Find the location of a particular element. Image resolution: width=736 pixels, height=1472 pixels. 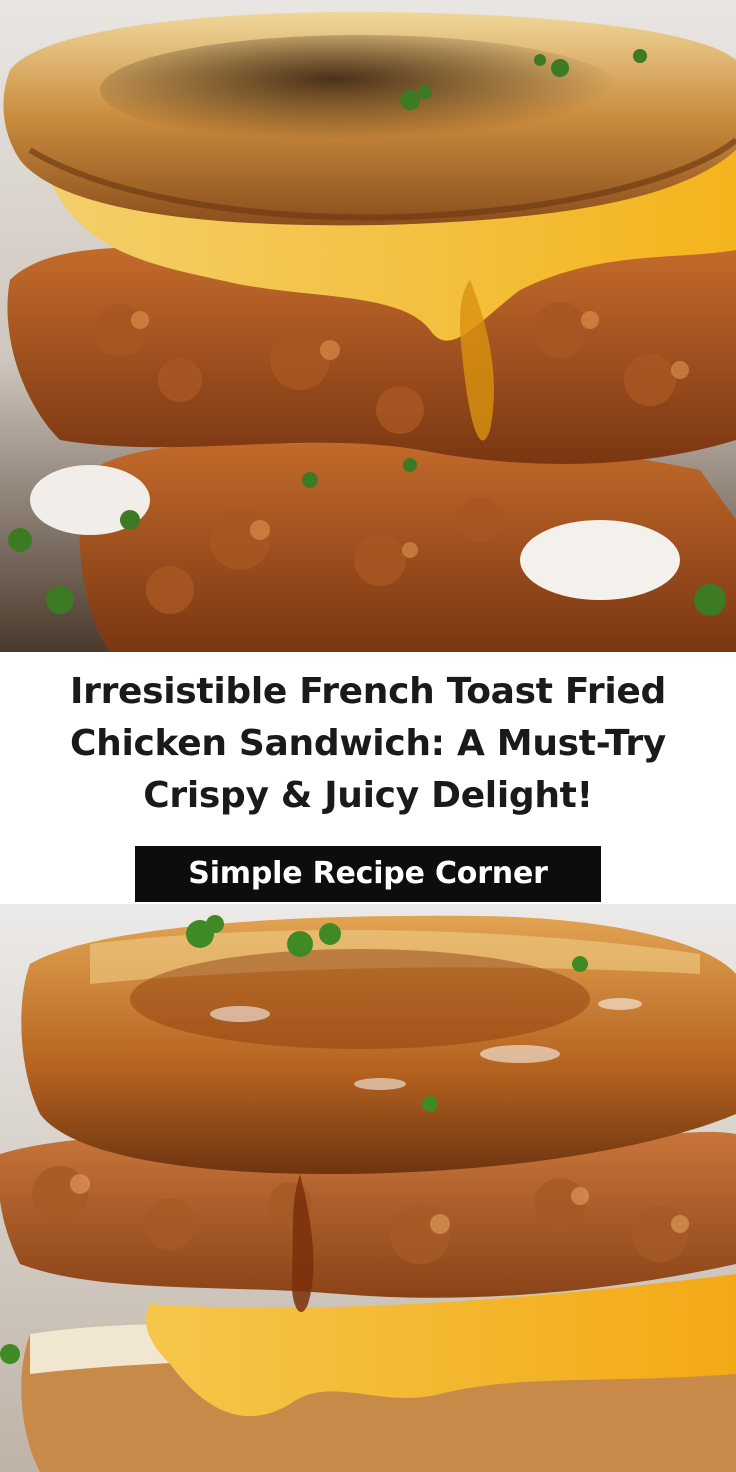

brand-badge: Simple Recipe Corner is located at coordinates (368, 874).